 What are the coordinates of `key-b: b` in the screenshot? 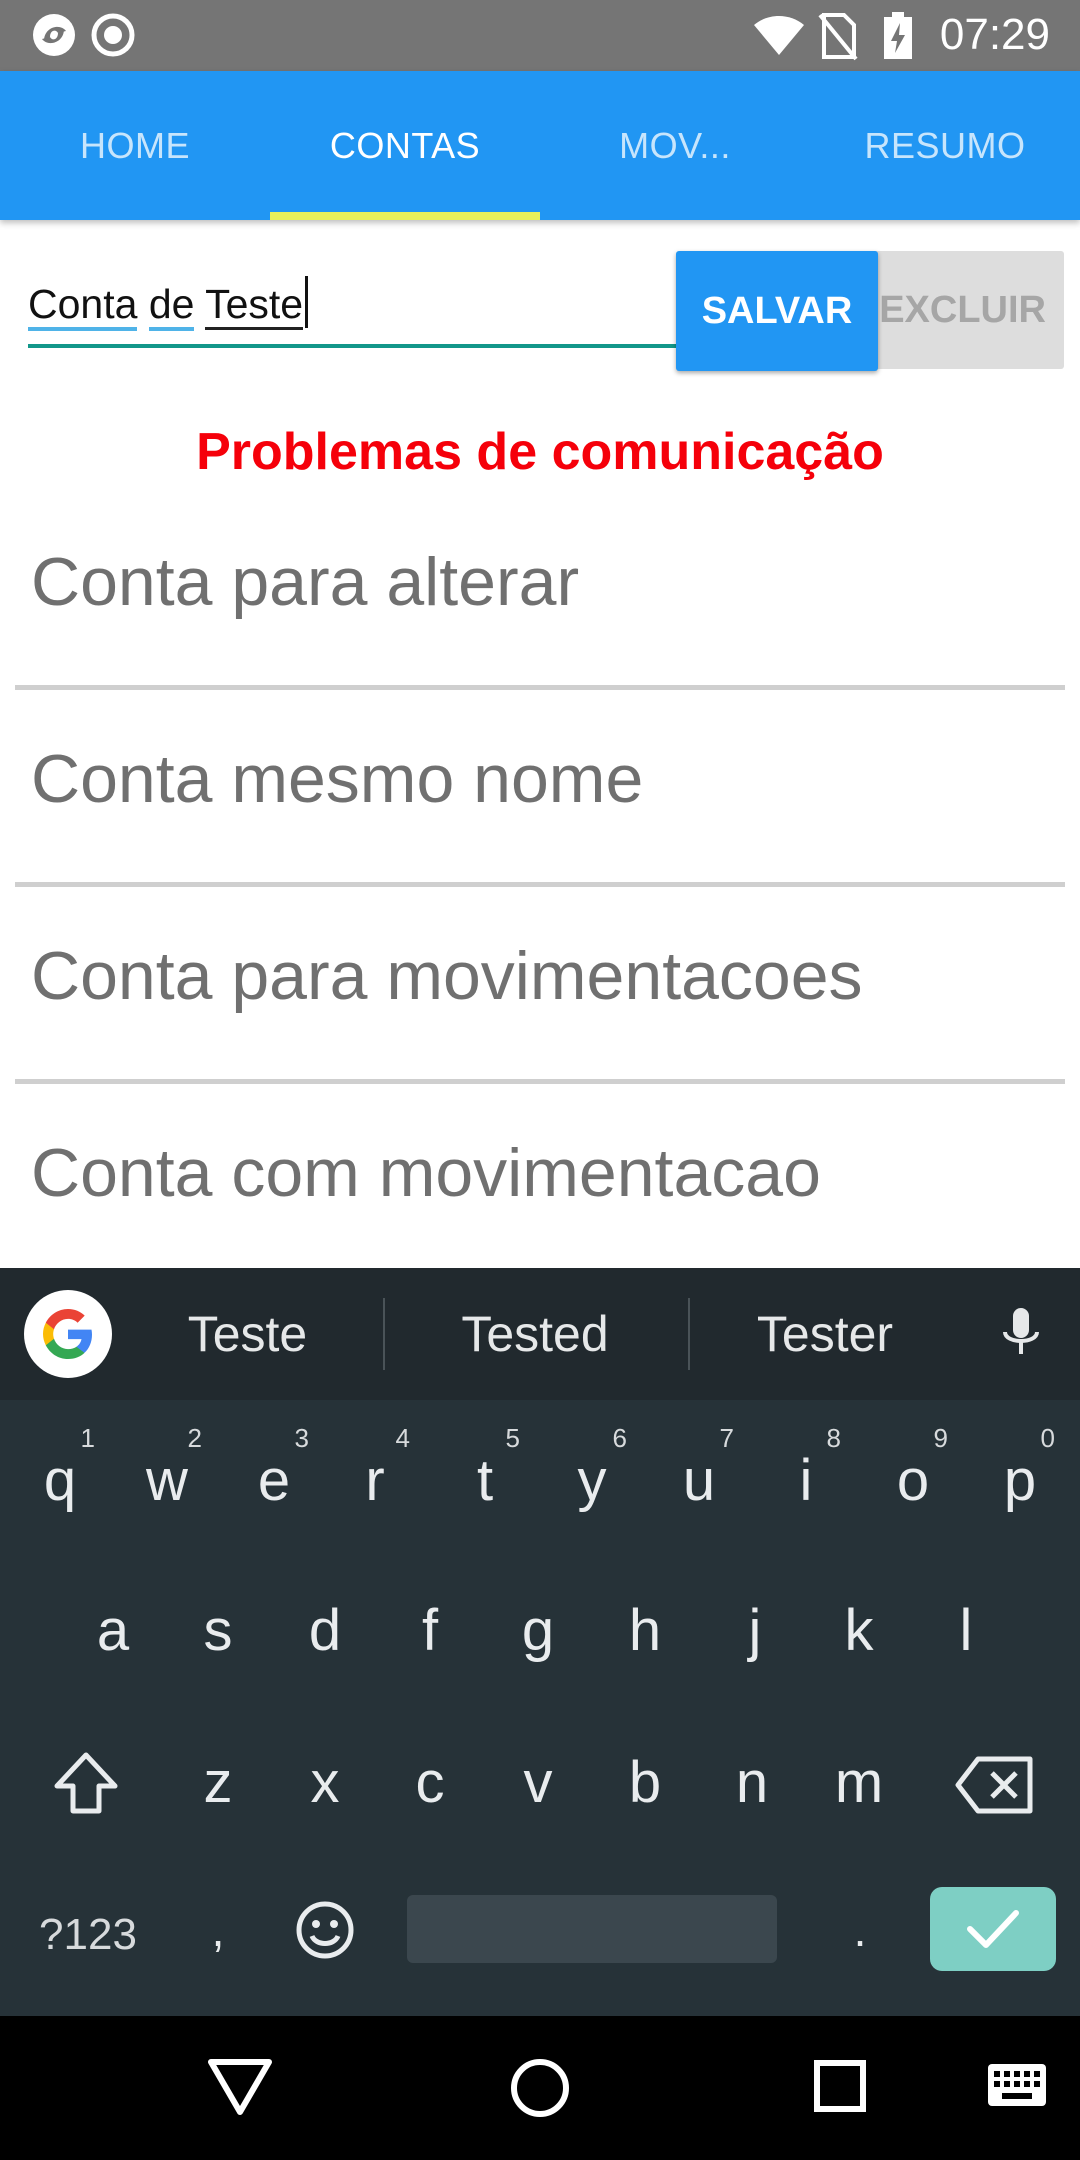 It's located at (645, 1782).